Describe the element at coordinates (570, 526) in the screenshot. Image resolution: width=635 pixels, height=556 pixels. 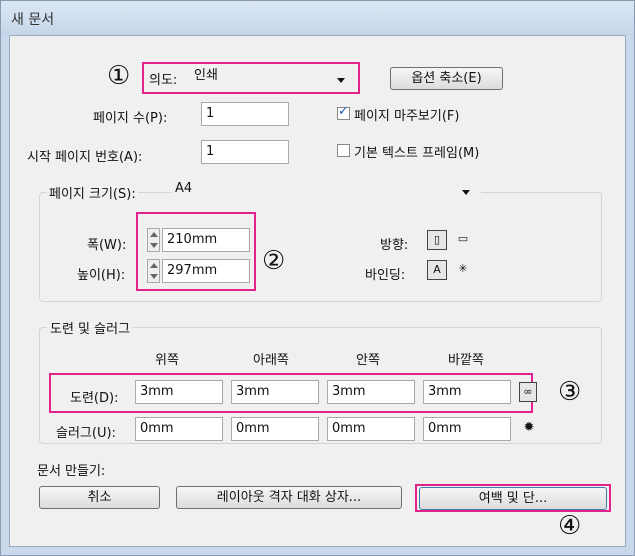
I see `callout-4: ④` at that location.